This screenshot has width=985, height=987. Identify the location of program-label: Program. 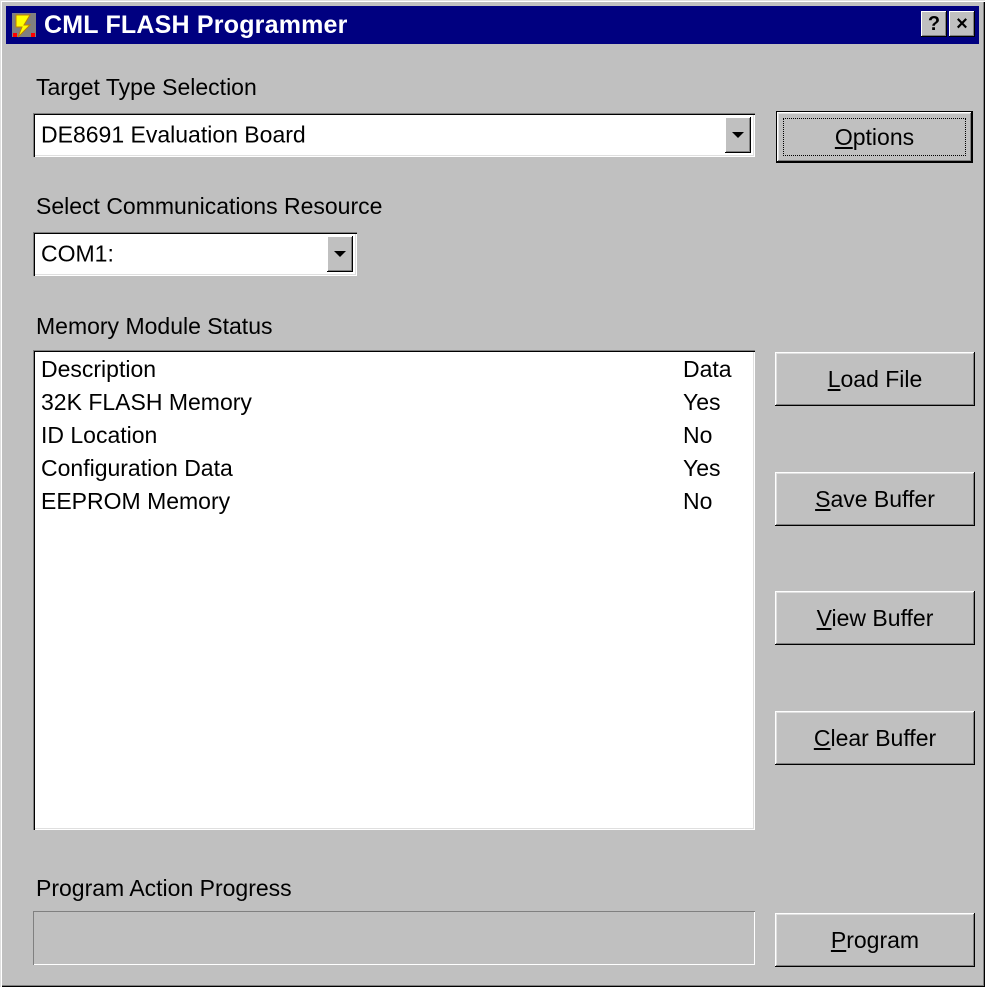
(875, 939).